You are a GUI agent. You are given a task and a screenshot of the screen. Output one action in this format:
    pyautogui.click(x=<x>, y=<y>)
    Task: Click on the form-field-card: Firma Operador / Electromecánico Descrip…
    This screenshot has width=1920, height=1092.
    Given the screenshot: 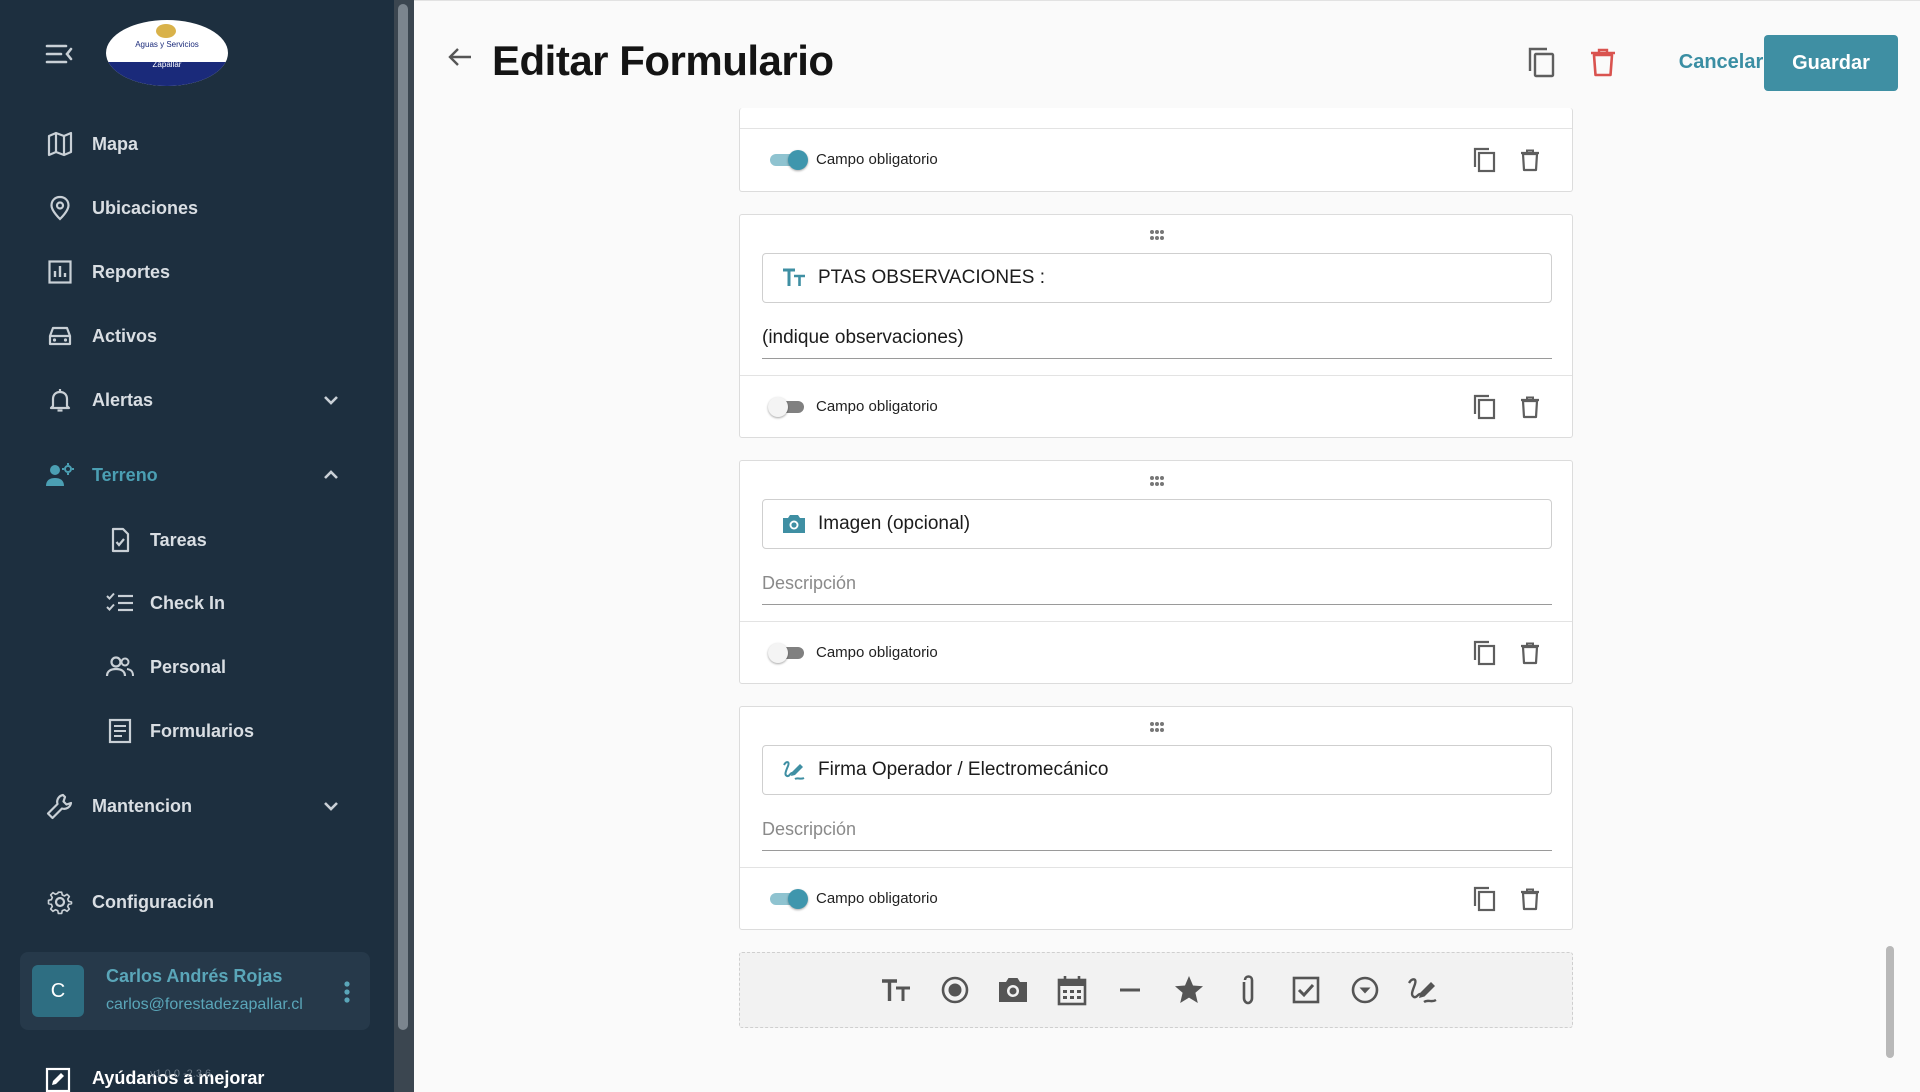 What is the action you would take?
    pyautogui.click(x=1156, y=818)
    